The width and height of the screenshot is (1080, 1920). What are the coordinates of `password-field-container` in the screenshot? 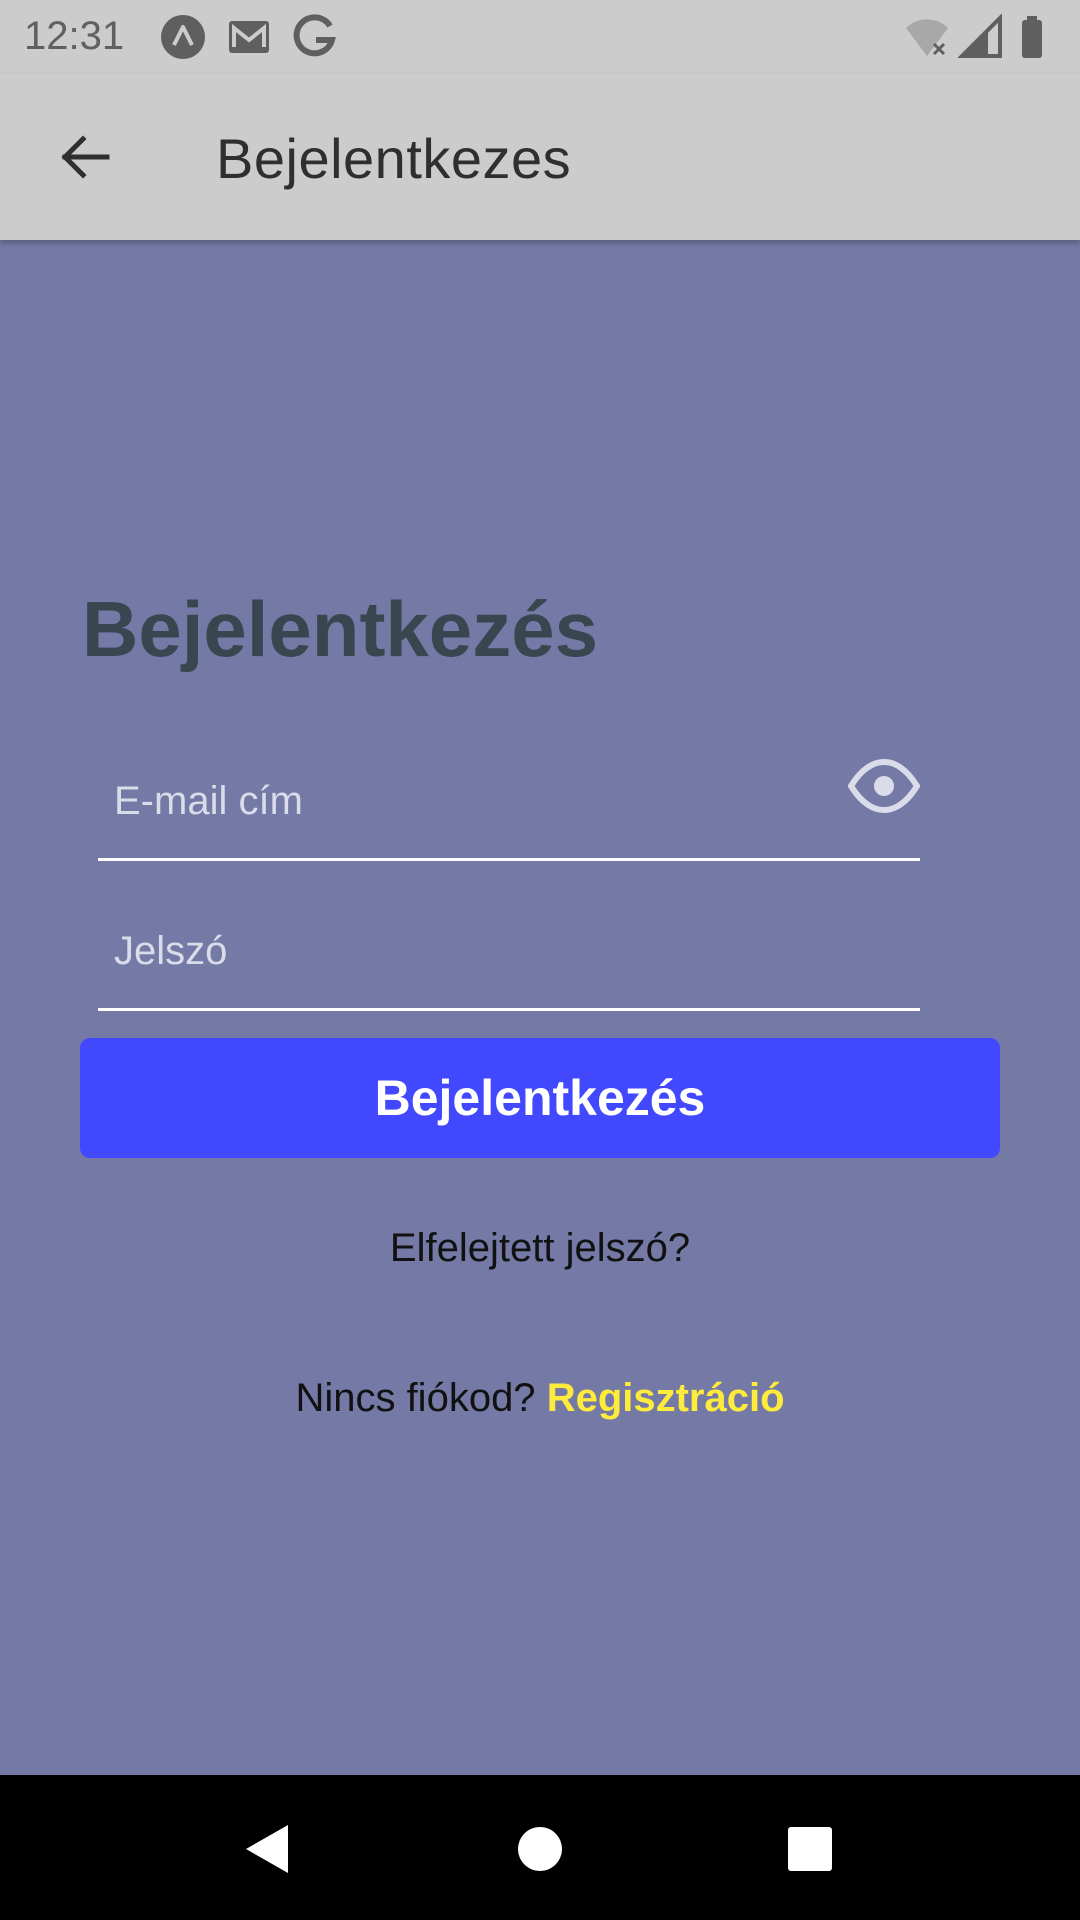 It's located at (509, 954).